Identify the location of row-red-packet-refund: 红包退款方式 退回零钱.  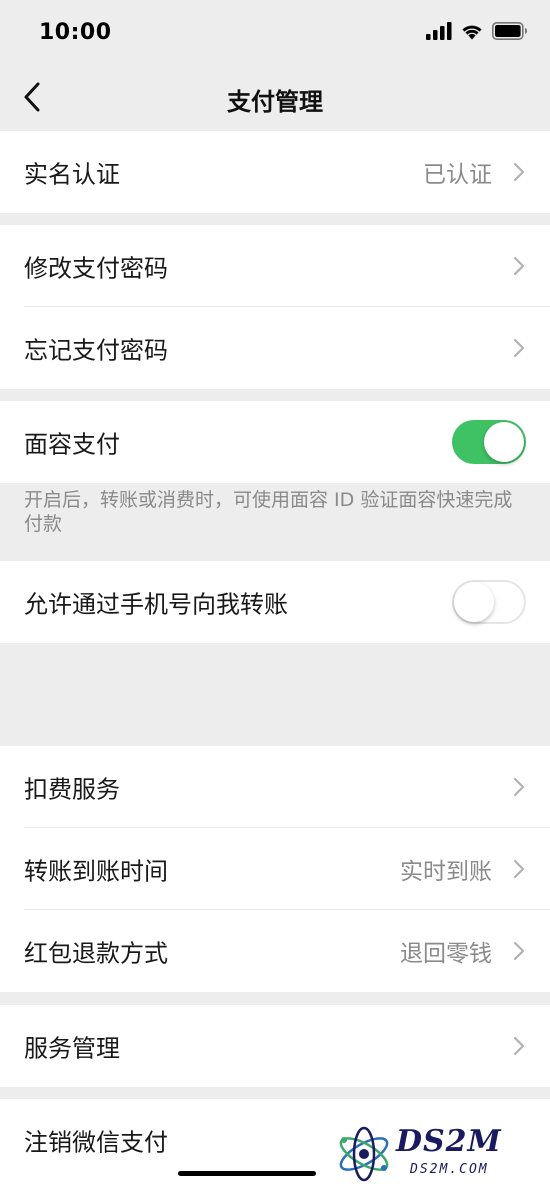
(275, 951).